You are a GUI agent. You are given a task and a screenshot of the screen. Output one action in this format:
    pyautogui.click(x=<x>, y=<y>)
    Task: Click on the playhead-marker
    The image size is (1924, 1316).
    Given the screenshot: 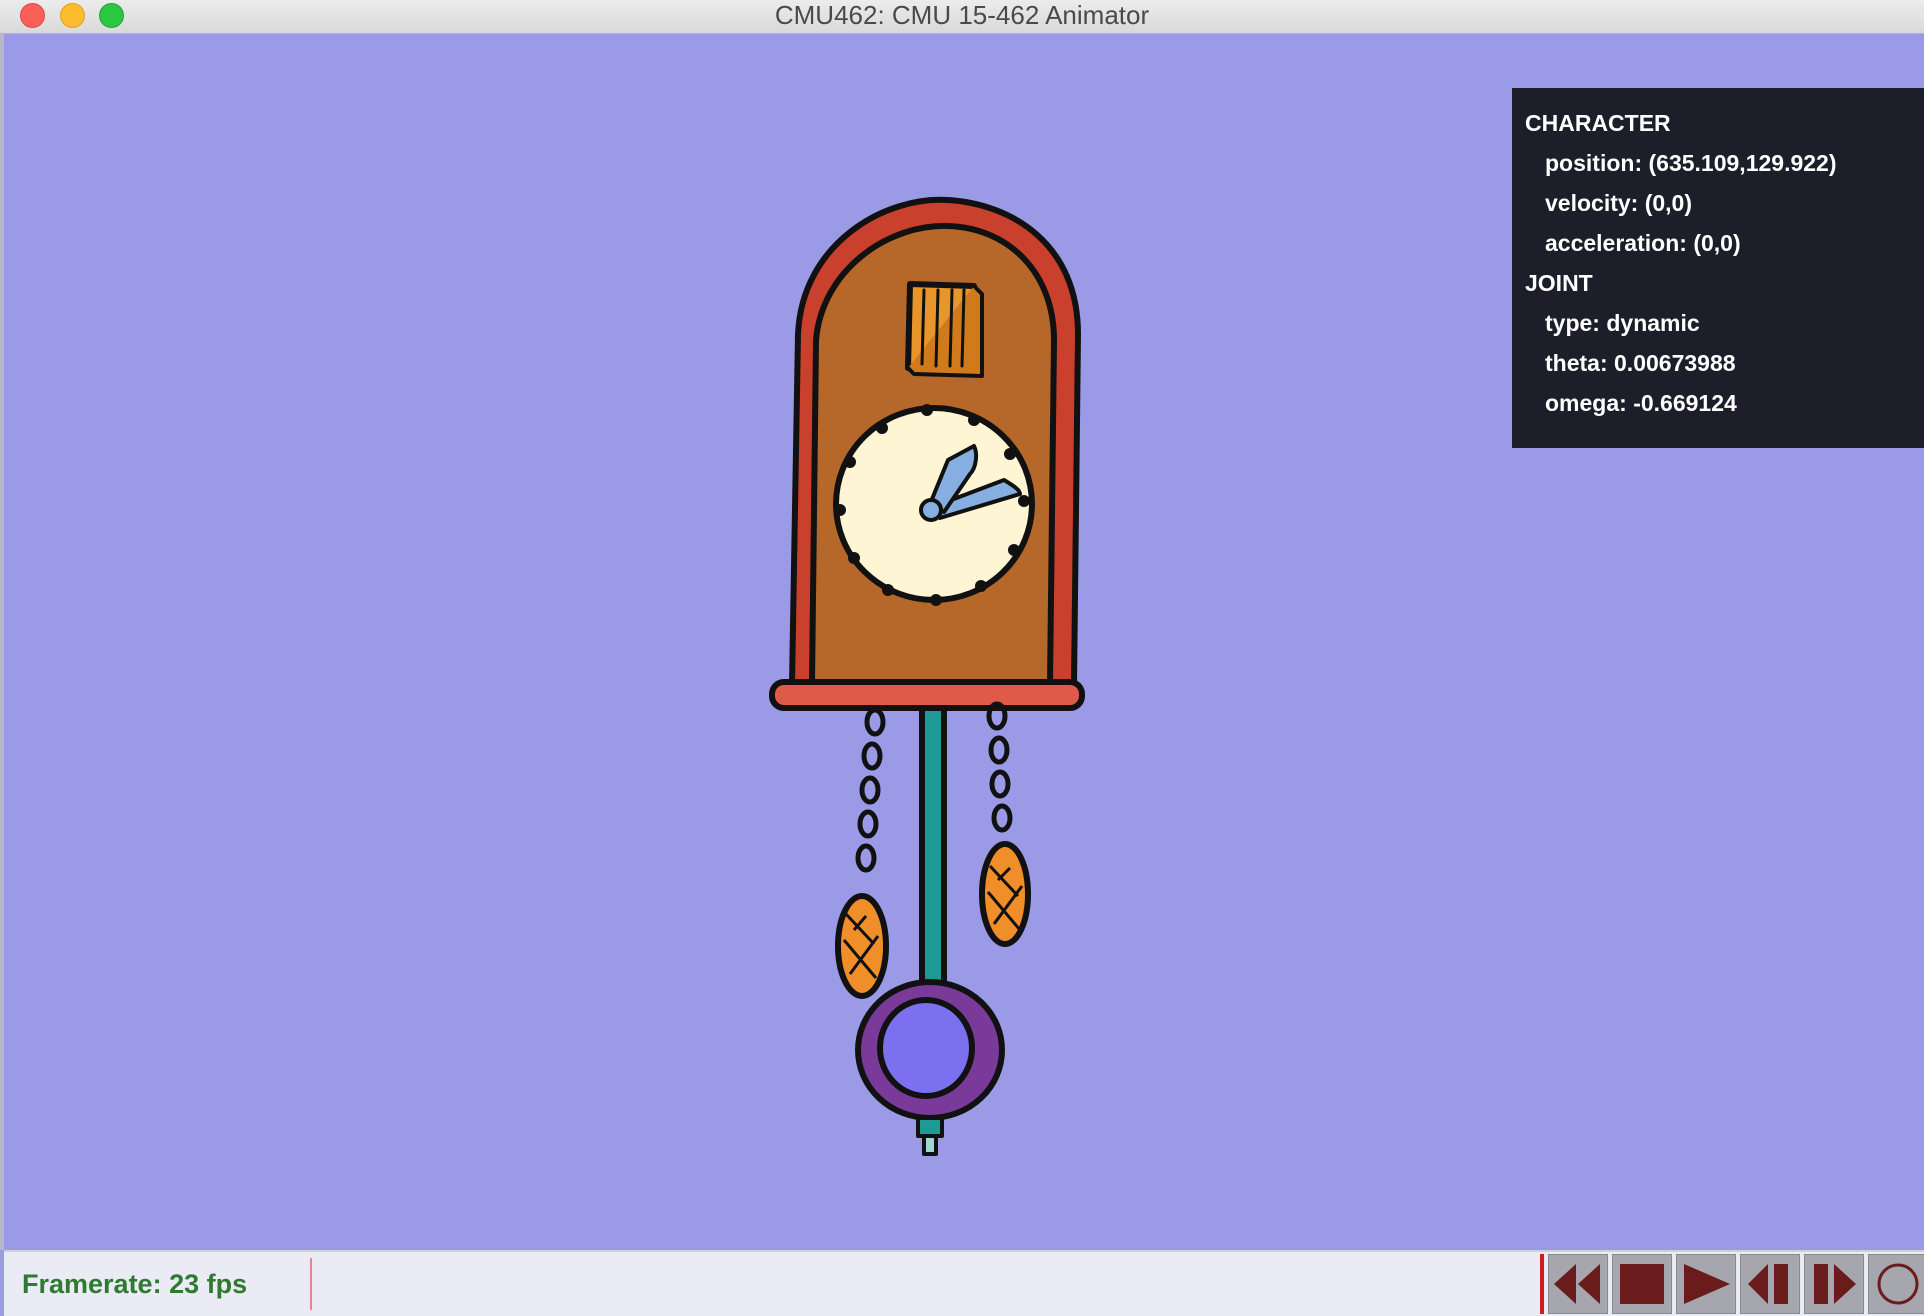 What is the action you would take?
    pyautogui.click(x=1542, y=1284)
    